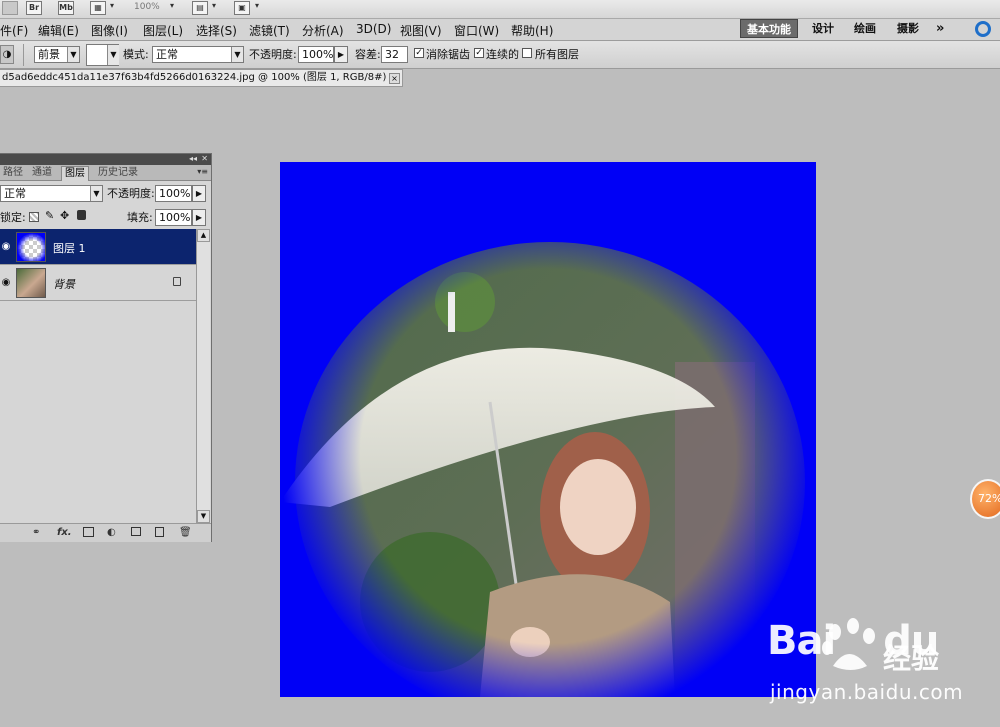 Image resolution: width=1000 pixels, height=727 pixels. Describe the element at coordinates (13, 217) in the screenshot. I see `lock-label: 锁定:` at that location.